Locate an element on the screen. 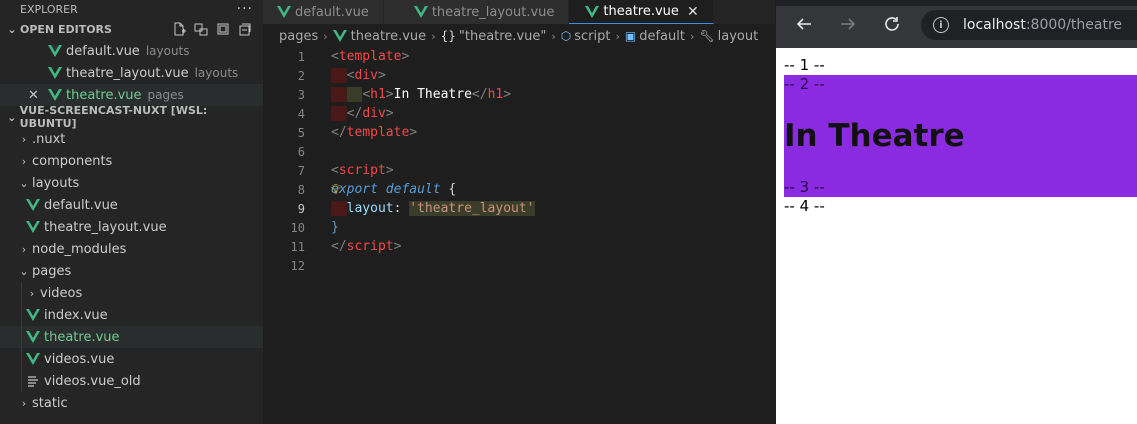 The image size is (1137, 424). code-line: 4 </div> is located at coordinates (519, 113).